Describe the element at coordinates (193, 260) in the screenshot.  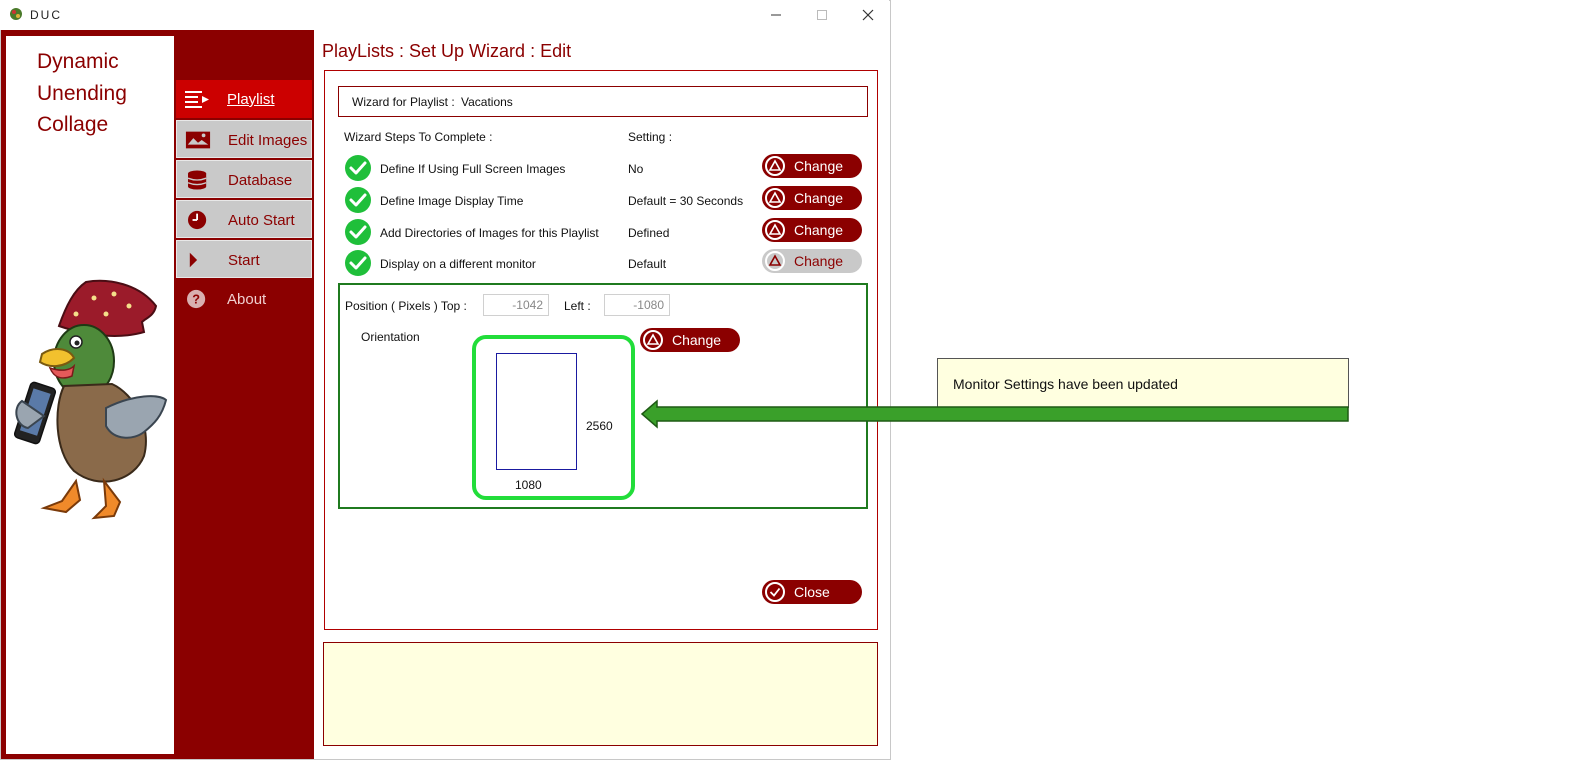
I see `play-icon` at that location.